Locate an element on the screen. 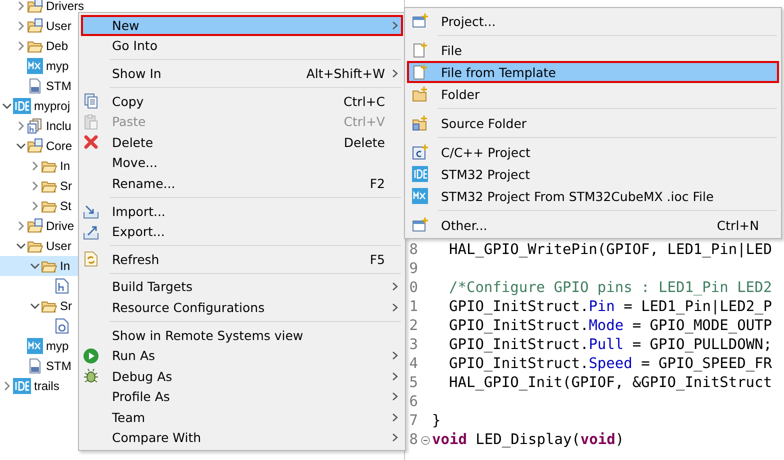 Image resolution: width=784 pixels, height=460 pixels. code-line: /*Configure GPIO pins : LED1_Pin LED2 is located at coordinates (610, 288).